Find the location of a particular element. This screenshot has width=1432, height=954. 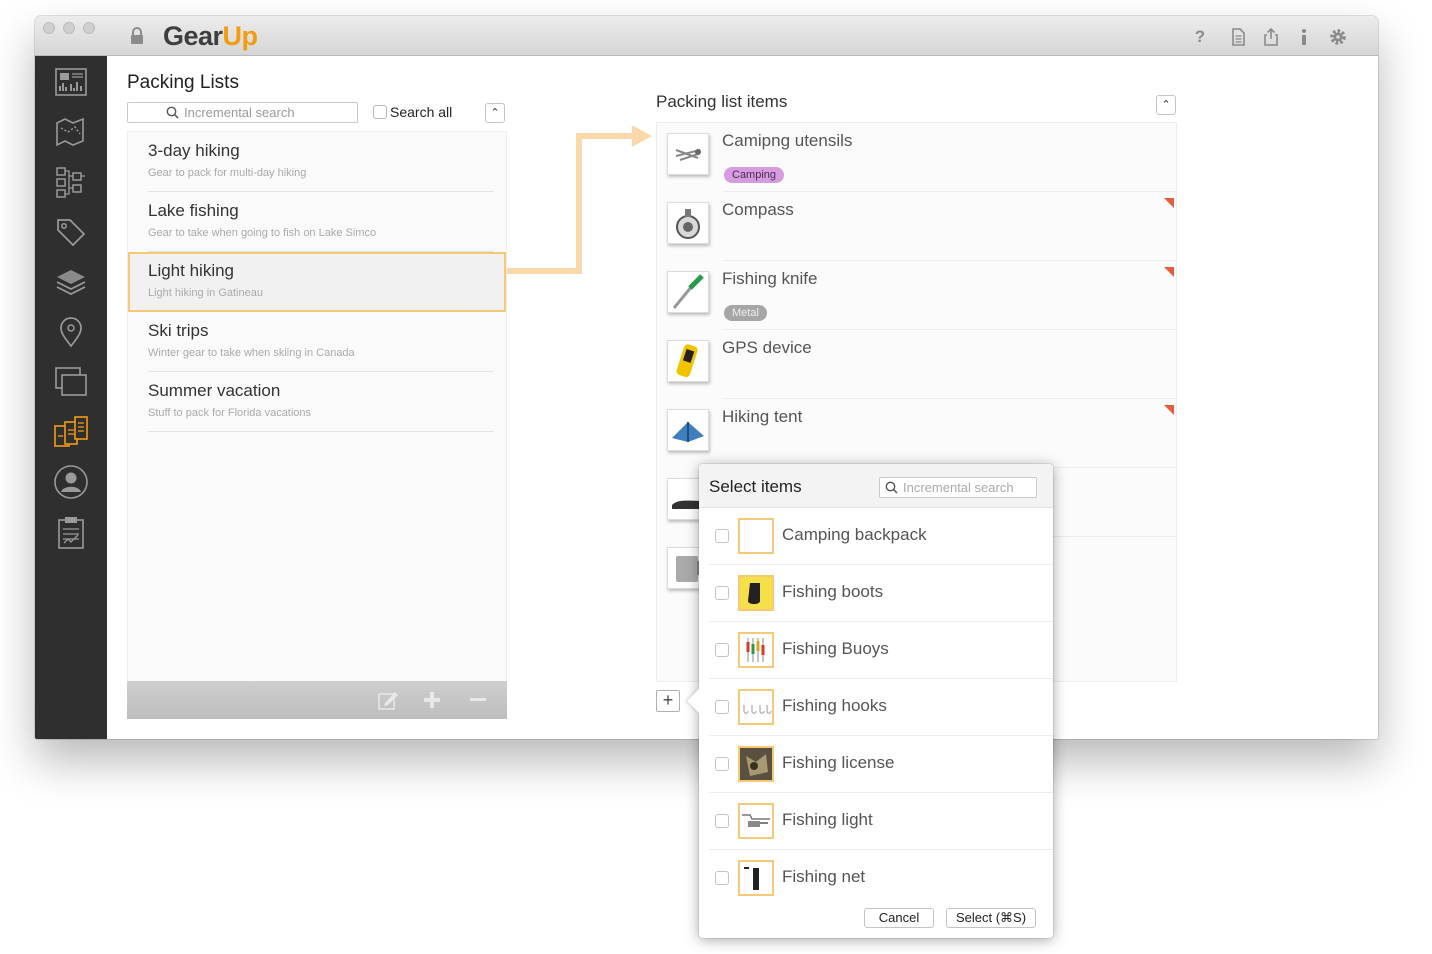

list-item-selected: Light hiking Light hiking in Gatineau is located at coordinates (317, 282).